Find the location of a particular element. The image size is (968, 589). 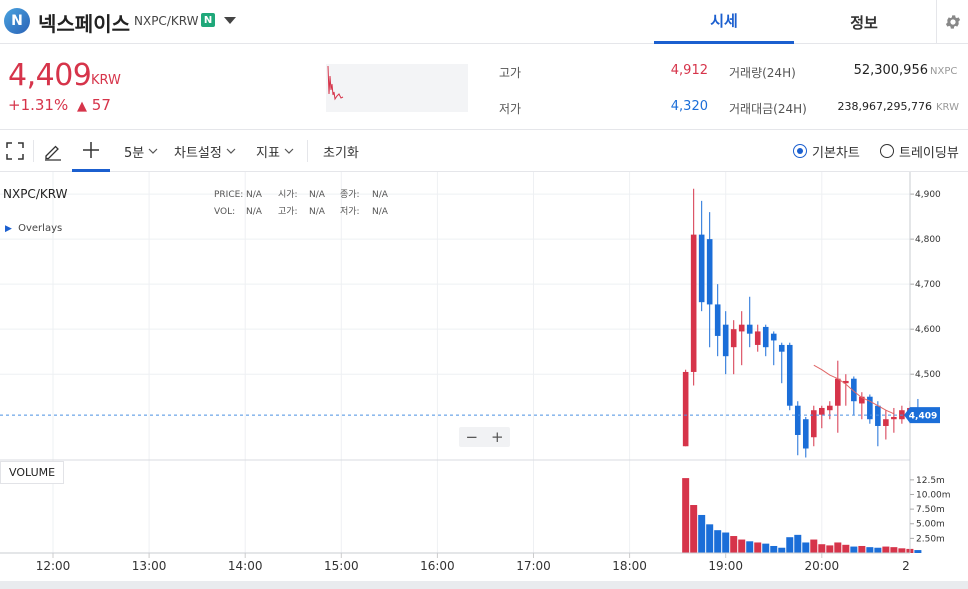

legend-open-label: 시가: is located at coordinates (288, 195).